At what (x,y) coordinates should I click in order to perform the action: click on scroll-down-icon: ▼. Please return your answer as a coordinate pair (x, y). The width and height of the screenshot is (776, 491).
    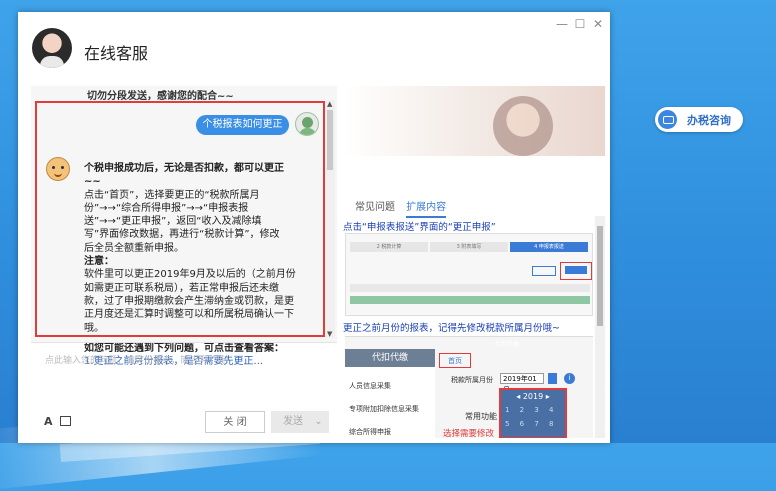
    Looking at the image, I should click on (329, 334).